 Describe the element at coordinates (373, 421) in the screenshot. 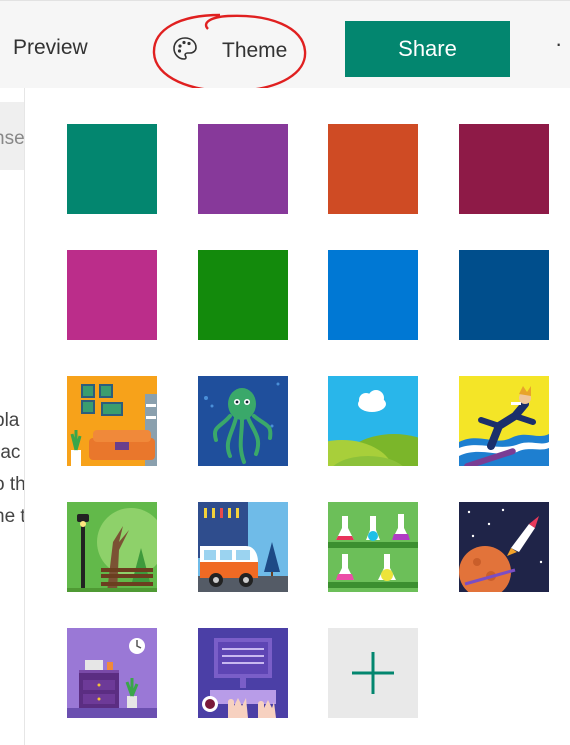

I see `theme-image-hills-cloud` at that location.